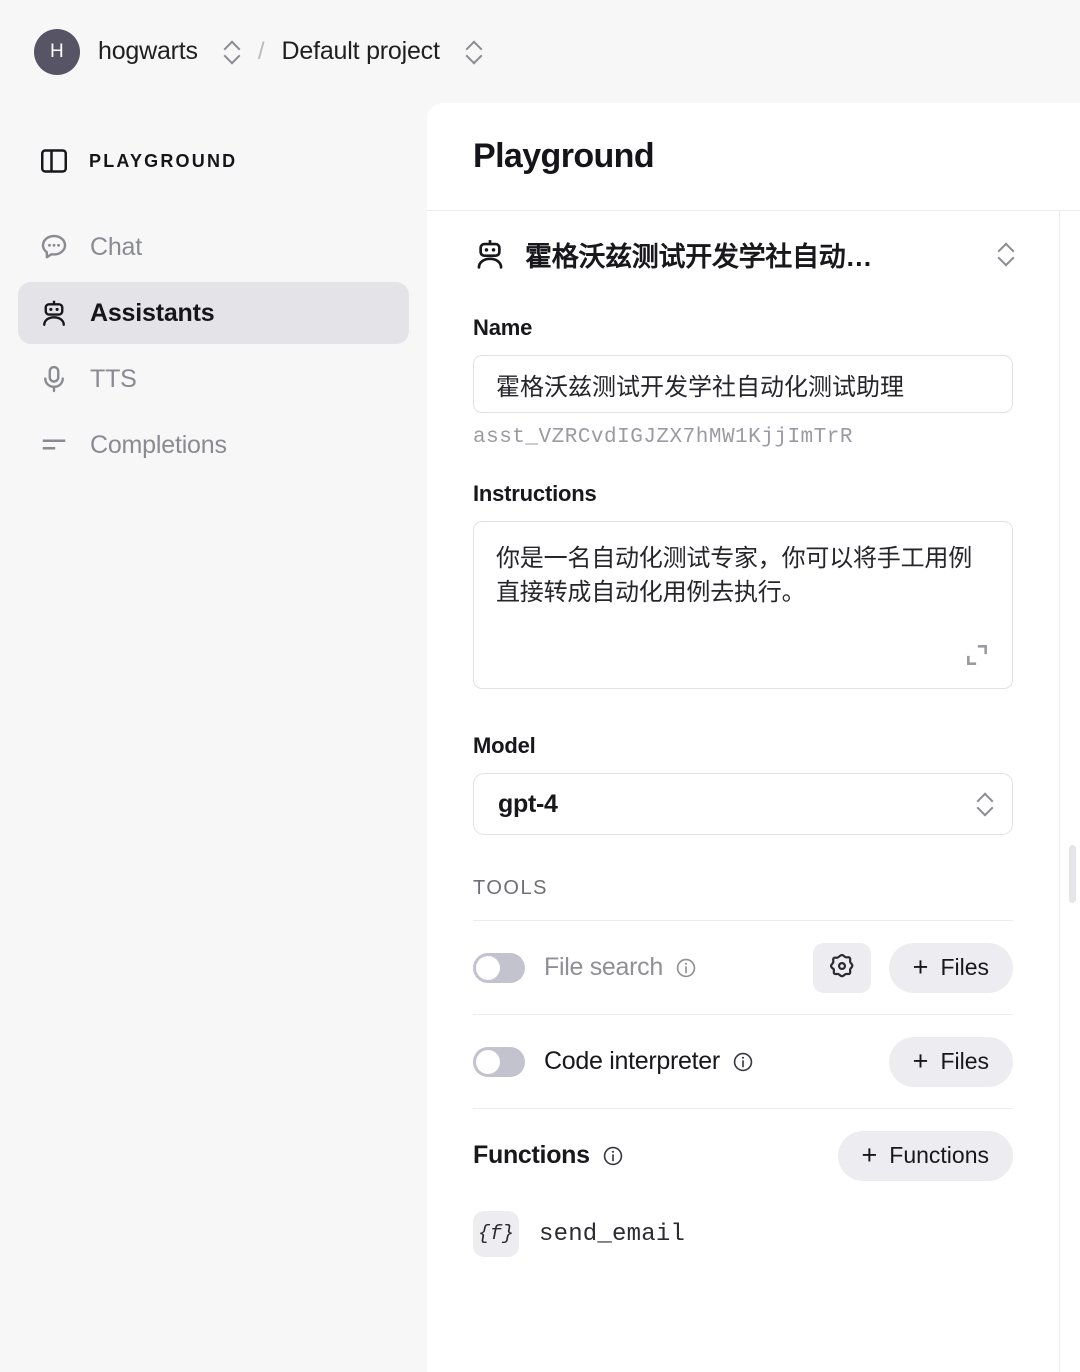  I want to click on microphone-icon, so click(54, 379).